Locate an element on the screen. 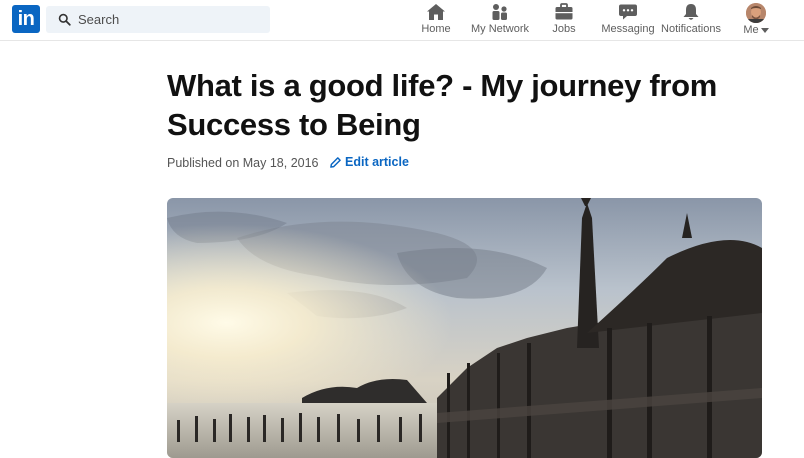 The height and width of the screenshot is (458, 804). avatar is located at coordinates (756, 13).